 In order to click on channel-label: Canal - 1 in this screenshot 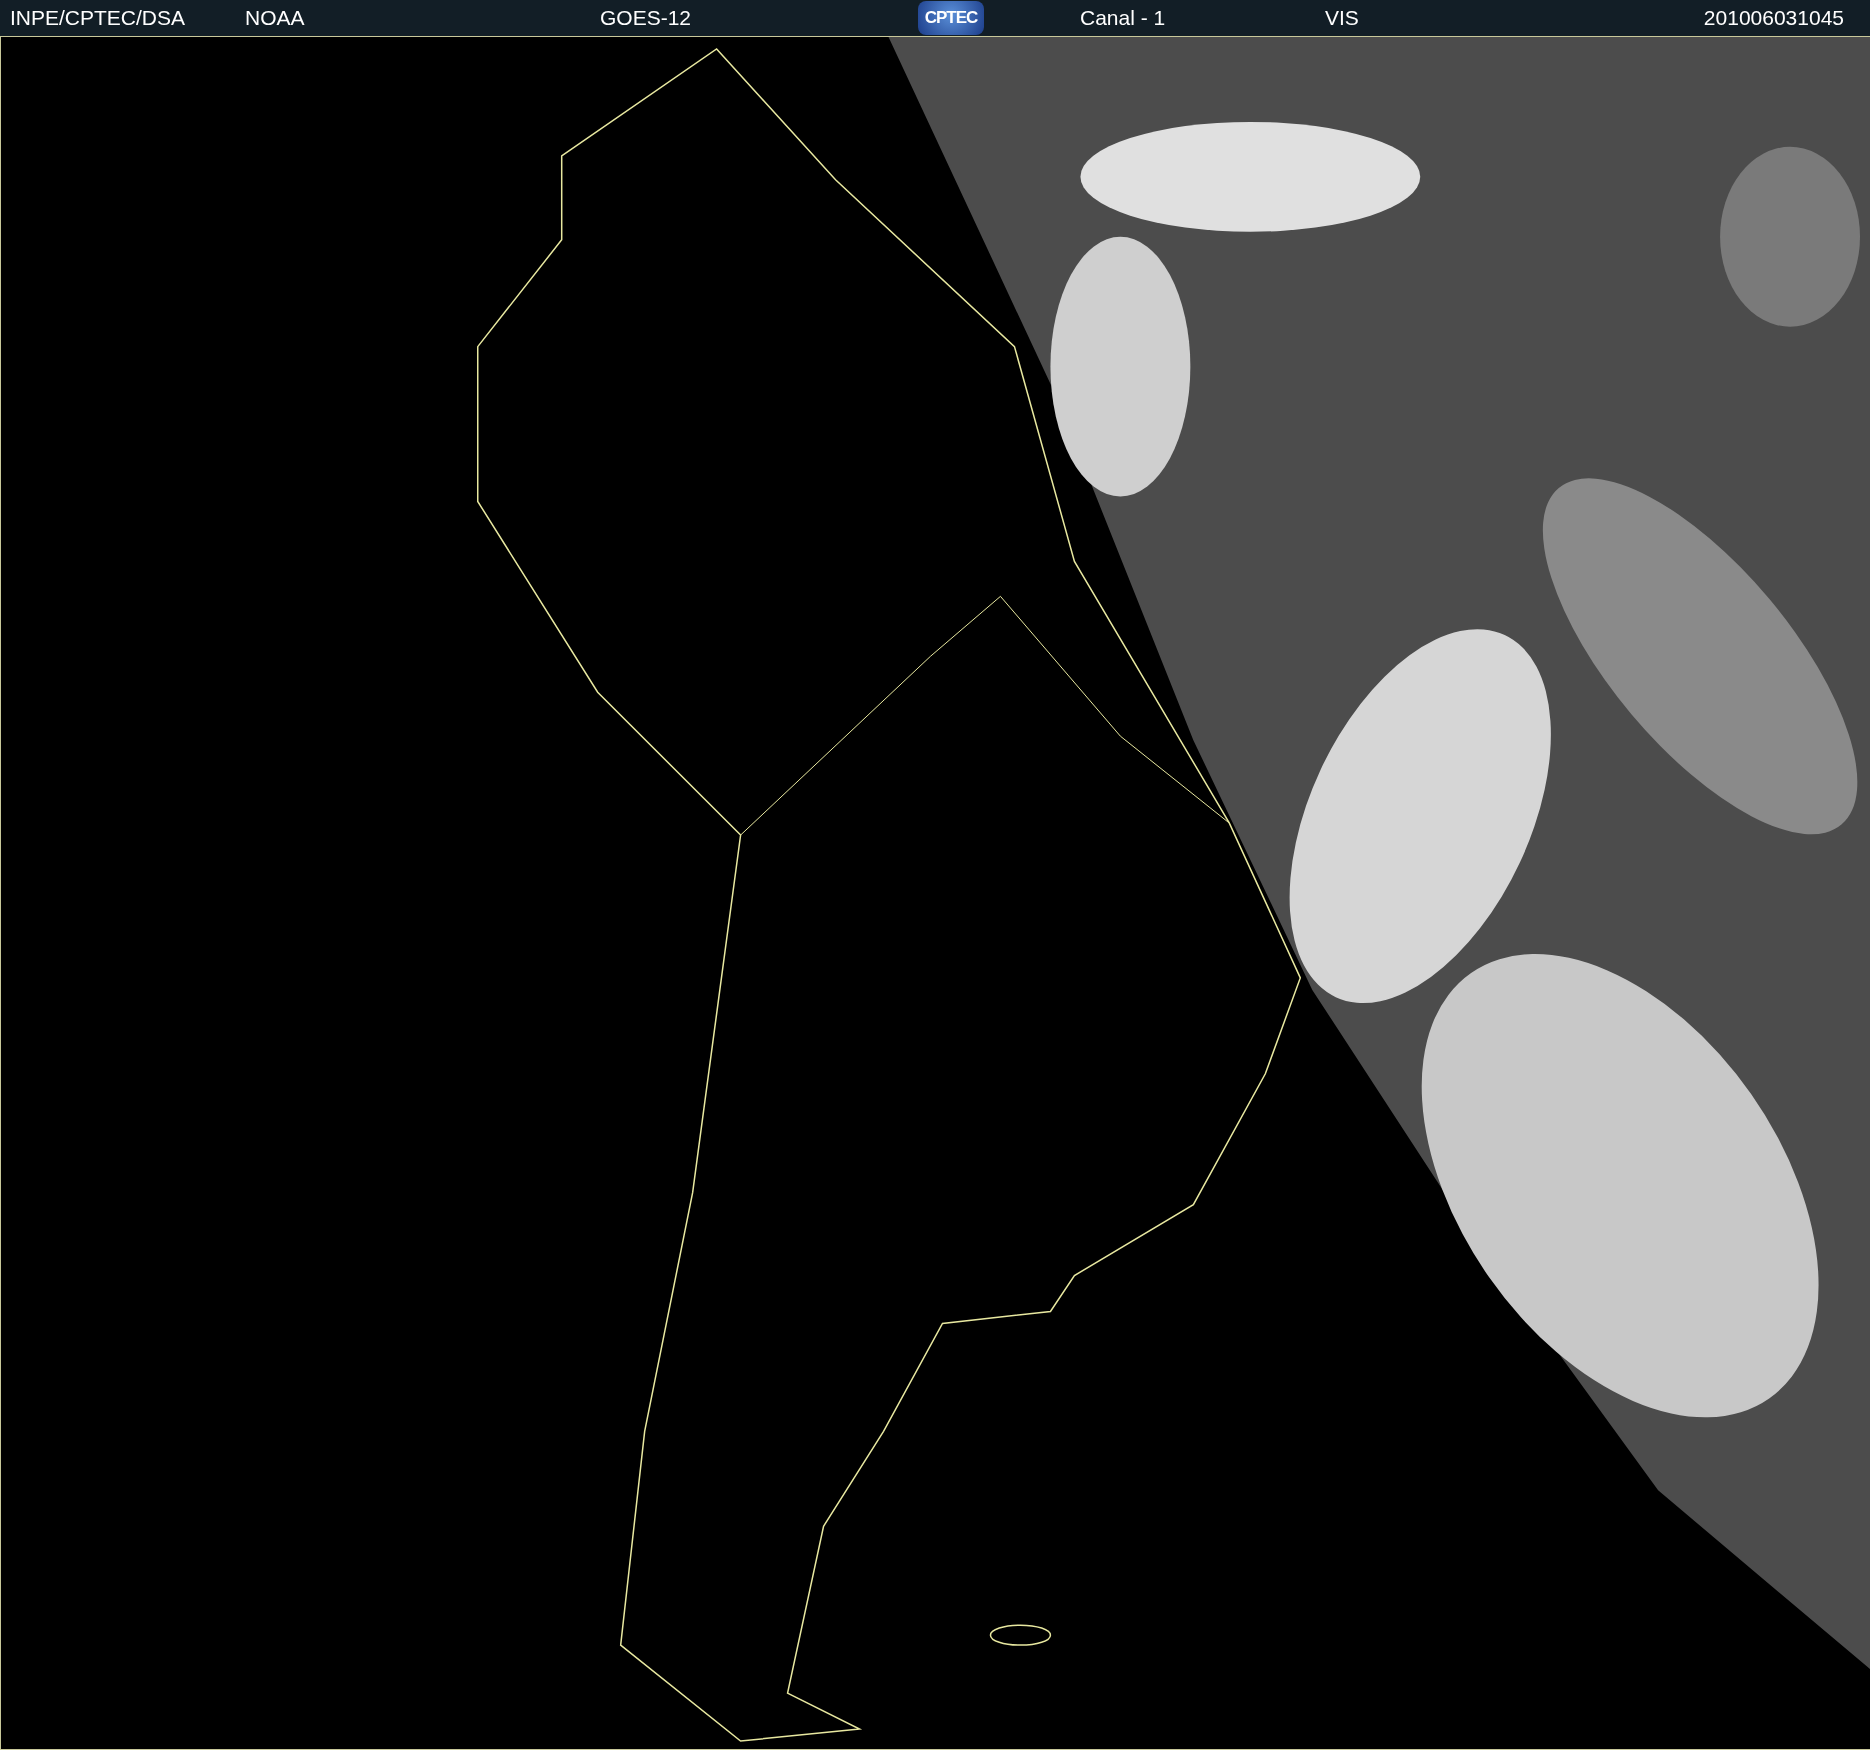, I will do `click(1123, 18)`.